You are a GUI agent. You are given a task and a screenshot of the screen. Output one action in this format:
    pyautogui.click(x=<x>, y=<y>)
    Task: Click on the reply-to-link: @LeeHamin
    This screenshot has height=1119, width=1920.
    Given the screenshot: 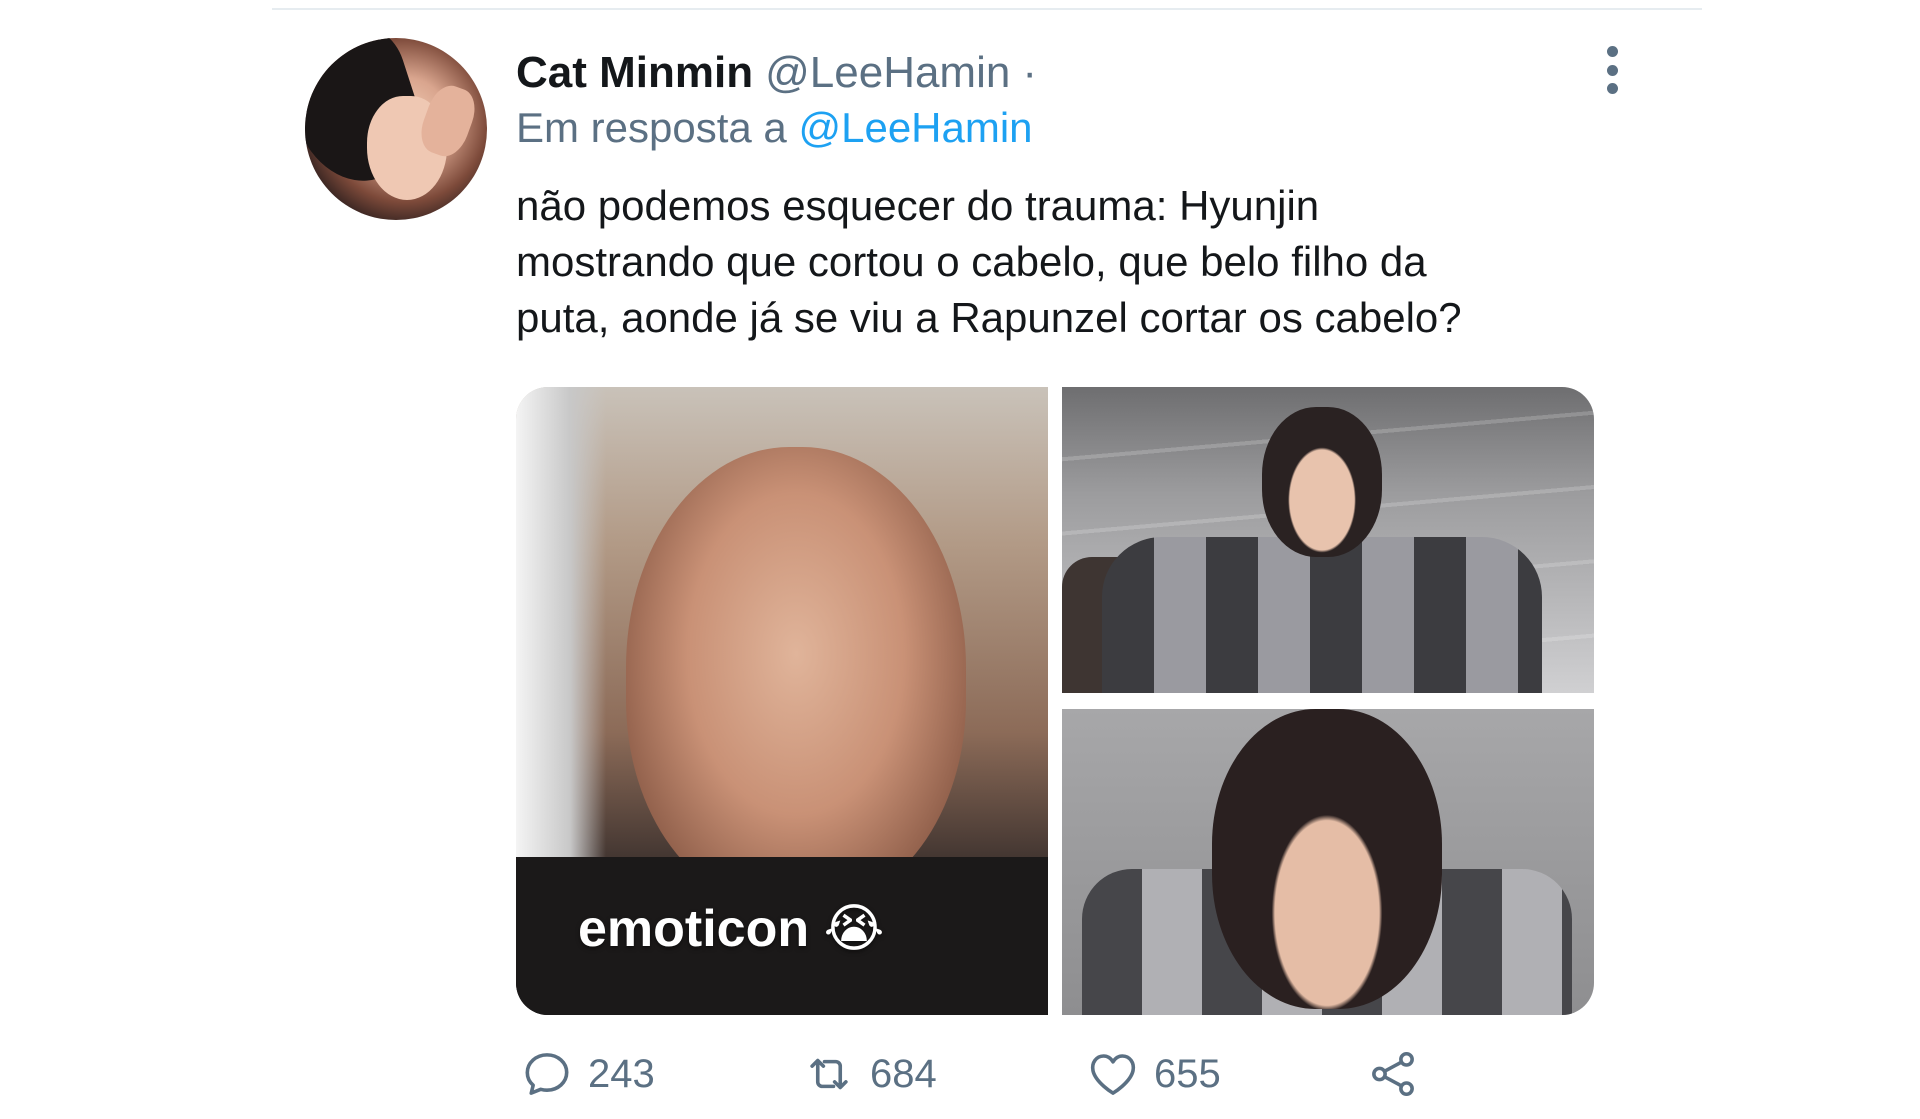 What is the action you would take?
    pyautogui.click(x=915, y=127)
    